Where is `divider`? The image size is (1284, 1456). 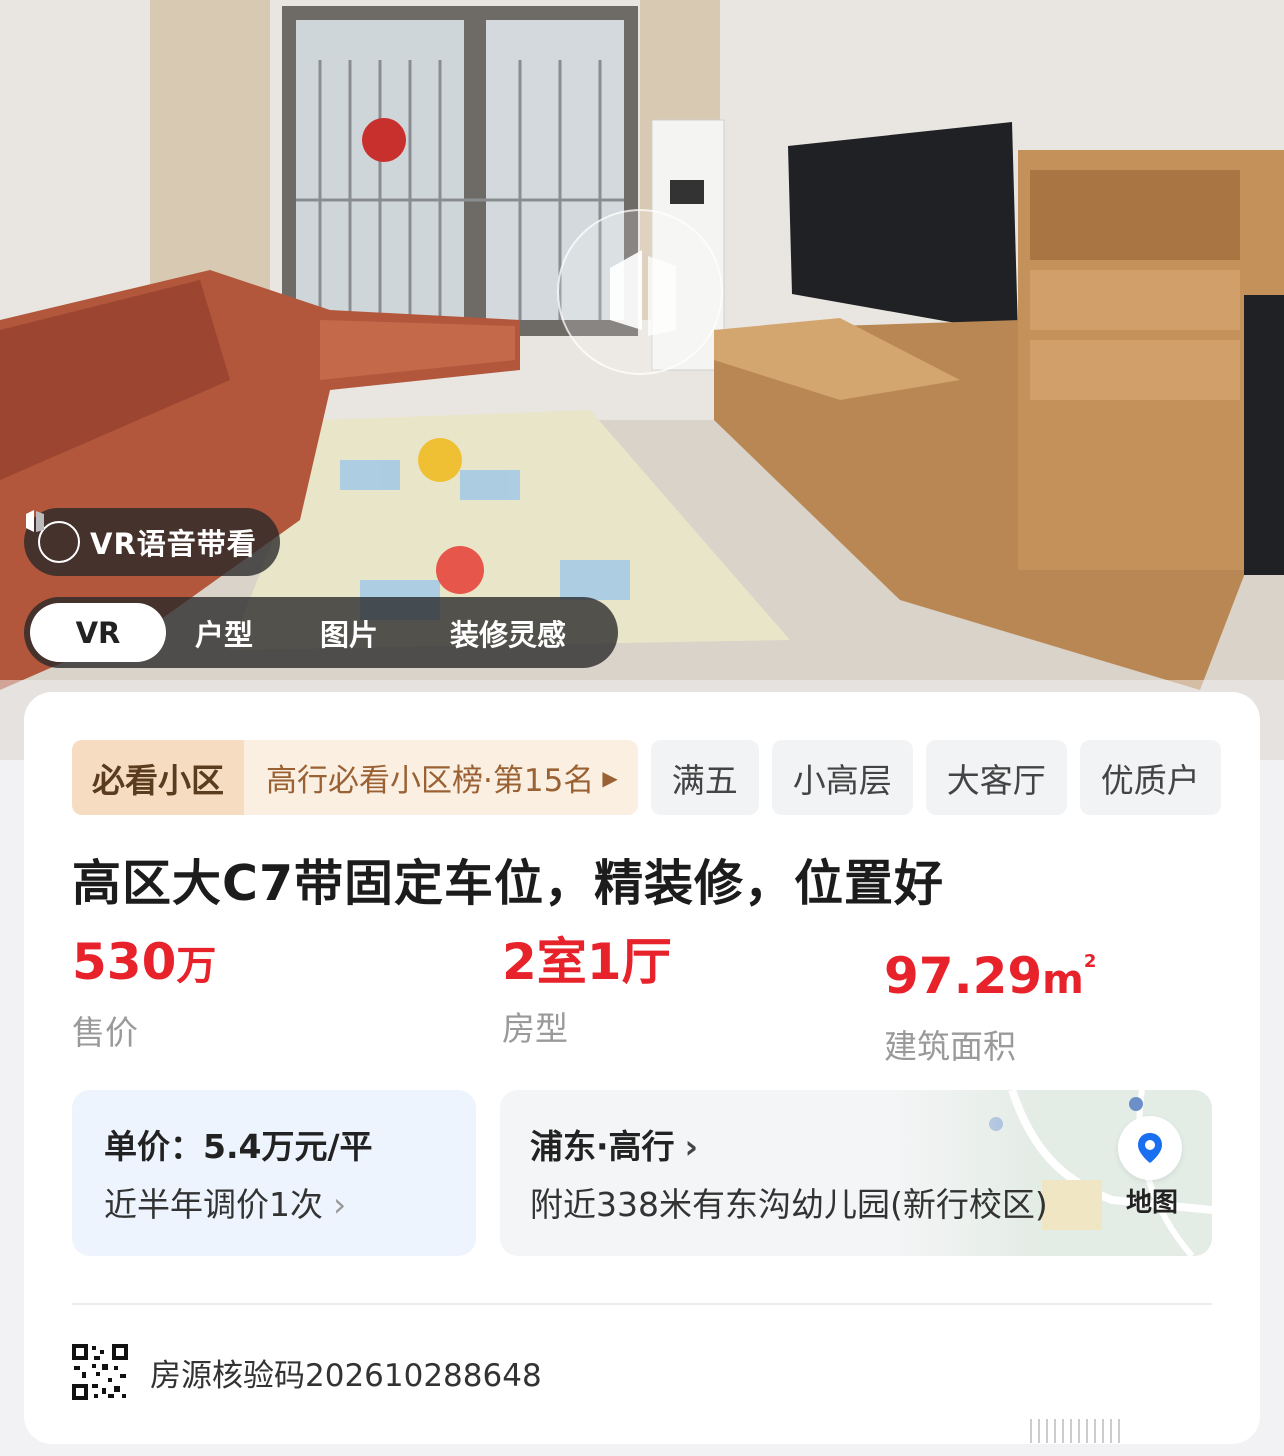
divider is located at coordinates (642, 1304).